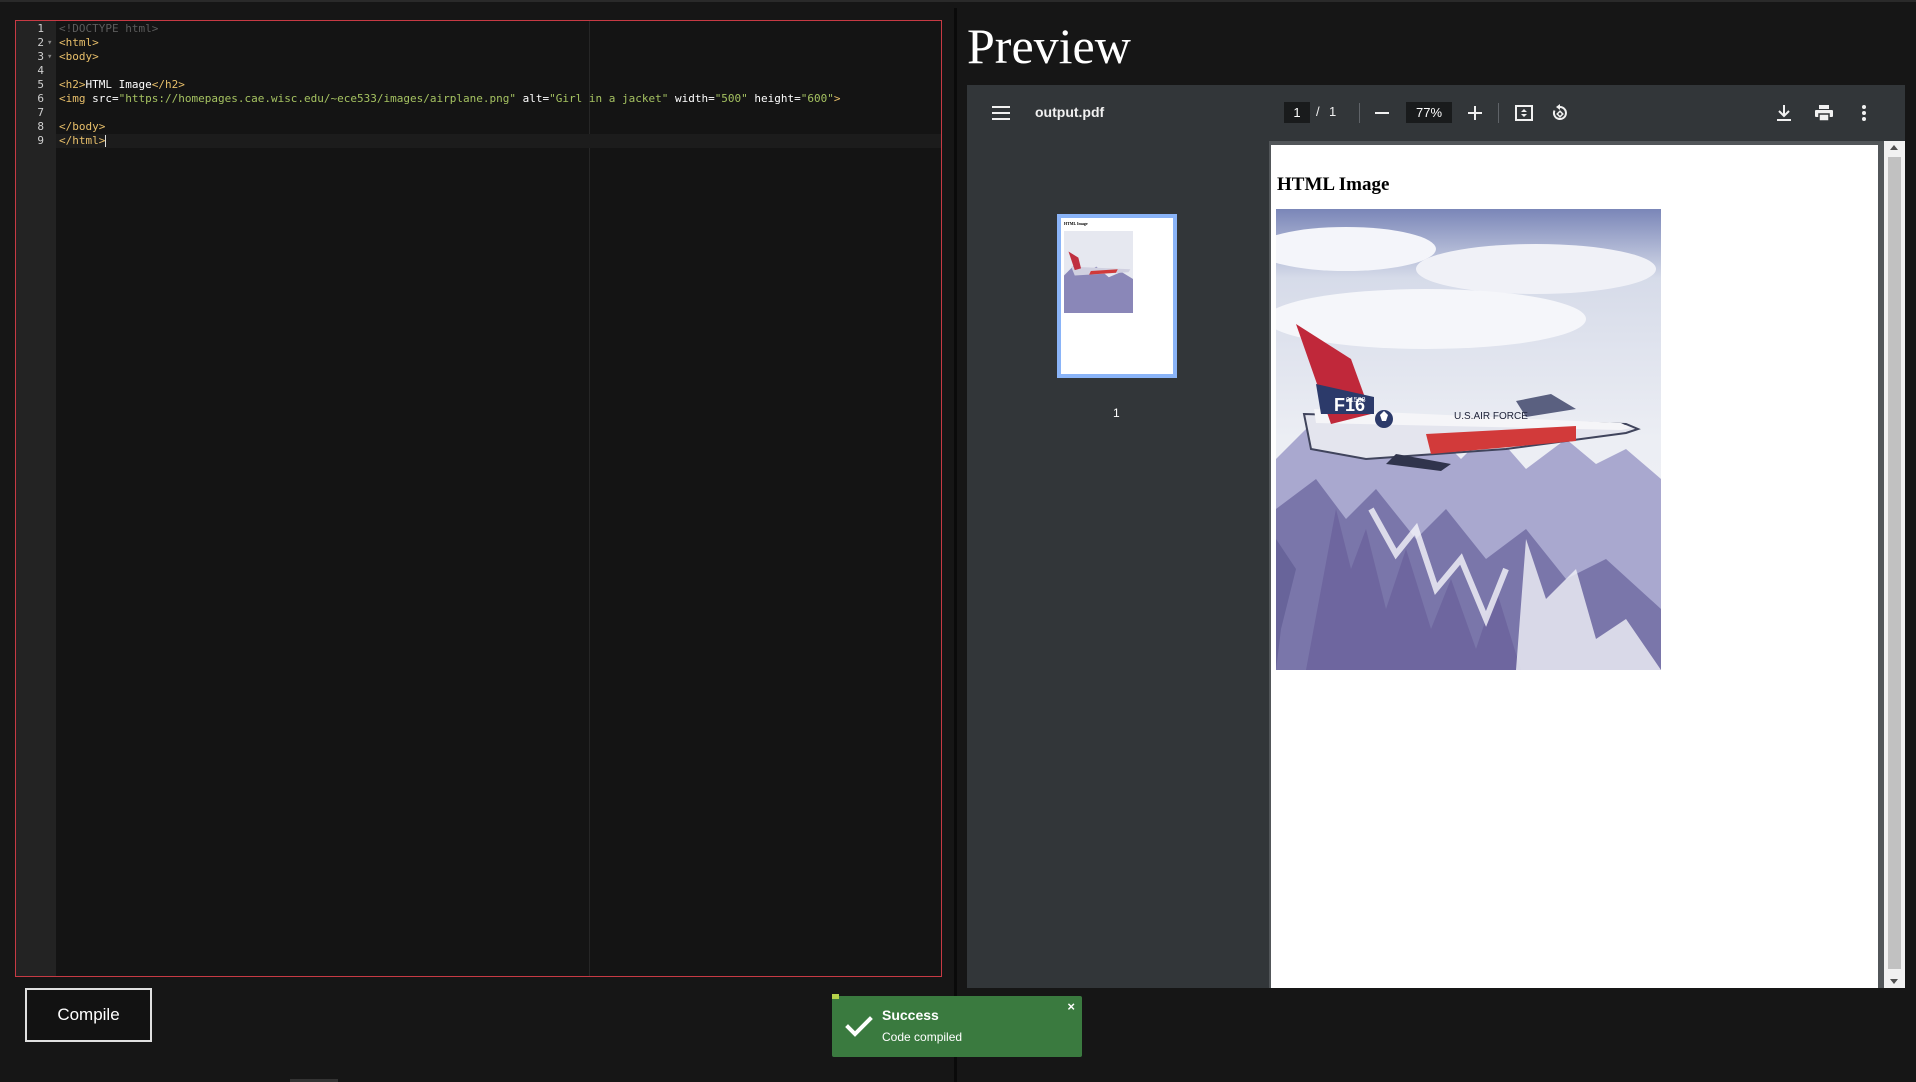 The image size is (1916, 1082). Describe the element at coordinates (532, 98) in the screenshot. I see `code-token: alt=` at that location.